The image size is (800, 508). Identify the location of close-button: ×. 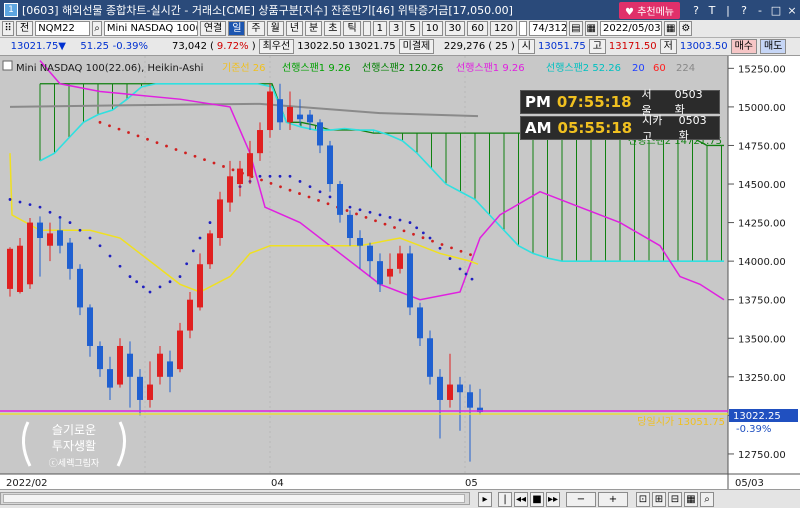
(792, 10).